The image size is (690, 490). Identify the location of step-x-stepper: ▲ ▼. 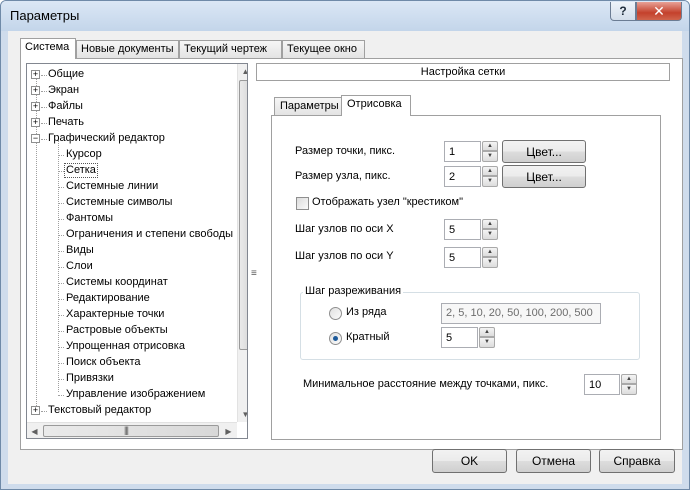
(471, 229).